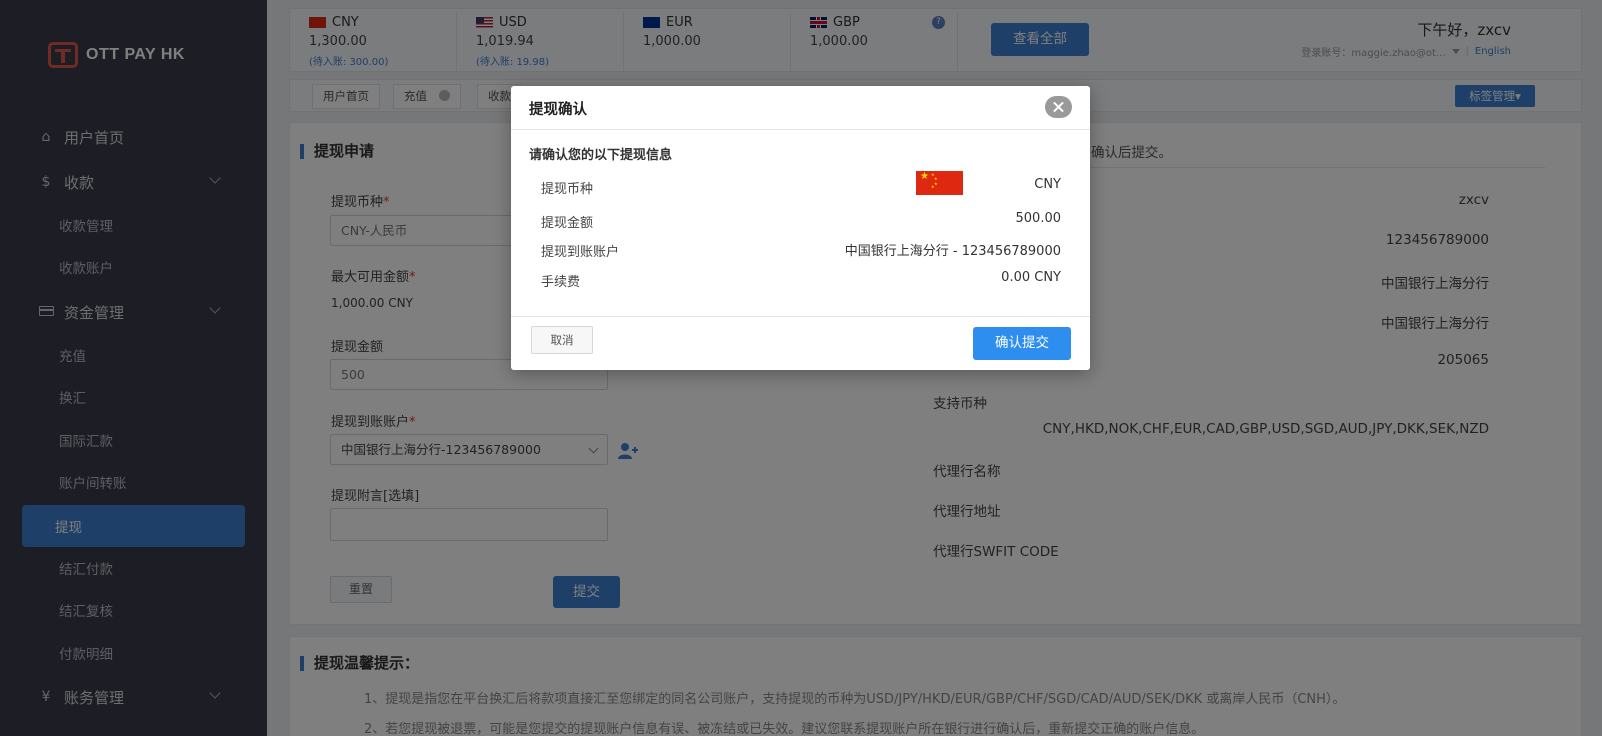 The width and height of the screenshot is (1602, 736). Describe the element at coordinates (1038, 218) in the screenshot. I see `confirm-amount-value: 500.00` at that location.